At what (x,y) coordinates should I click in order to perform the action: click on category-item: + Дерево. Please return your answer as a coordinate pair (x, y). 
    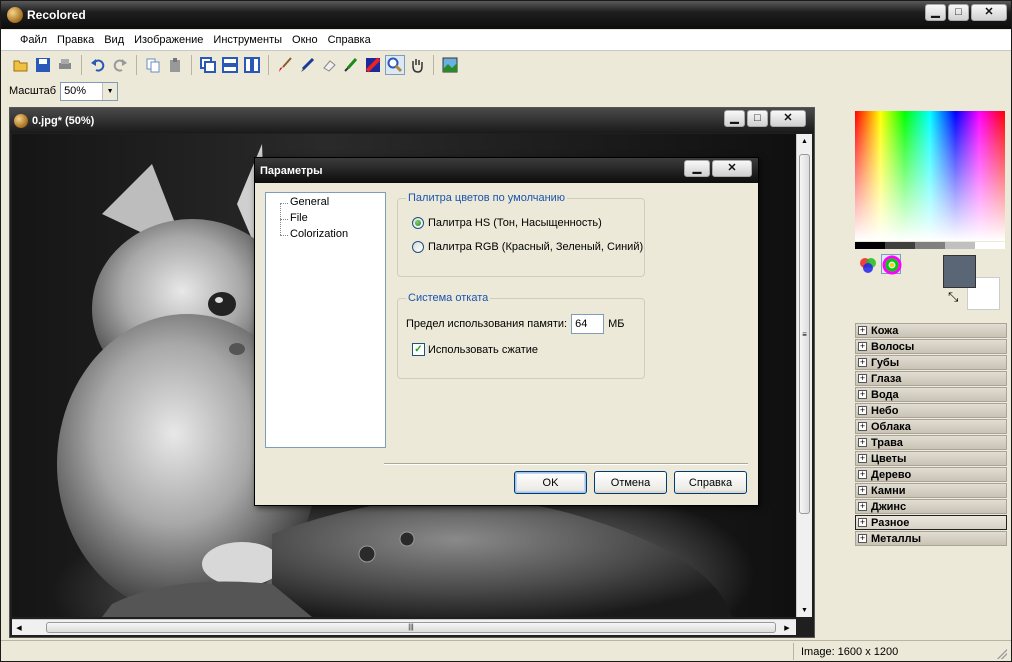
    Looking at the image, I should click on (931, 474).